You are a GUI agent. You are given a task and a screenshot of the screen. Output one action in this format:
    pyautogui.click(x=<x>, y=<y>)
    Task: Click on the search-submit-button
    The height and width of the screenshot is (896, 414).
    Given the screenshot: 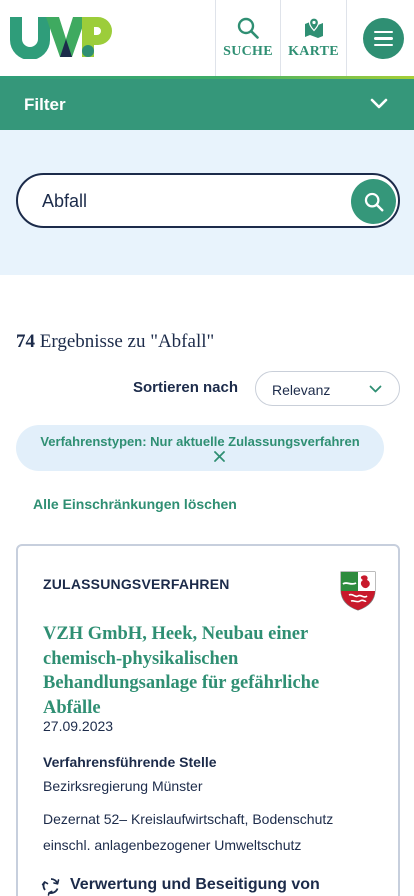 What is the action you would take?
    pyautogui.click(x=373, y=201)
    